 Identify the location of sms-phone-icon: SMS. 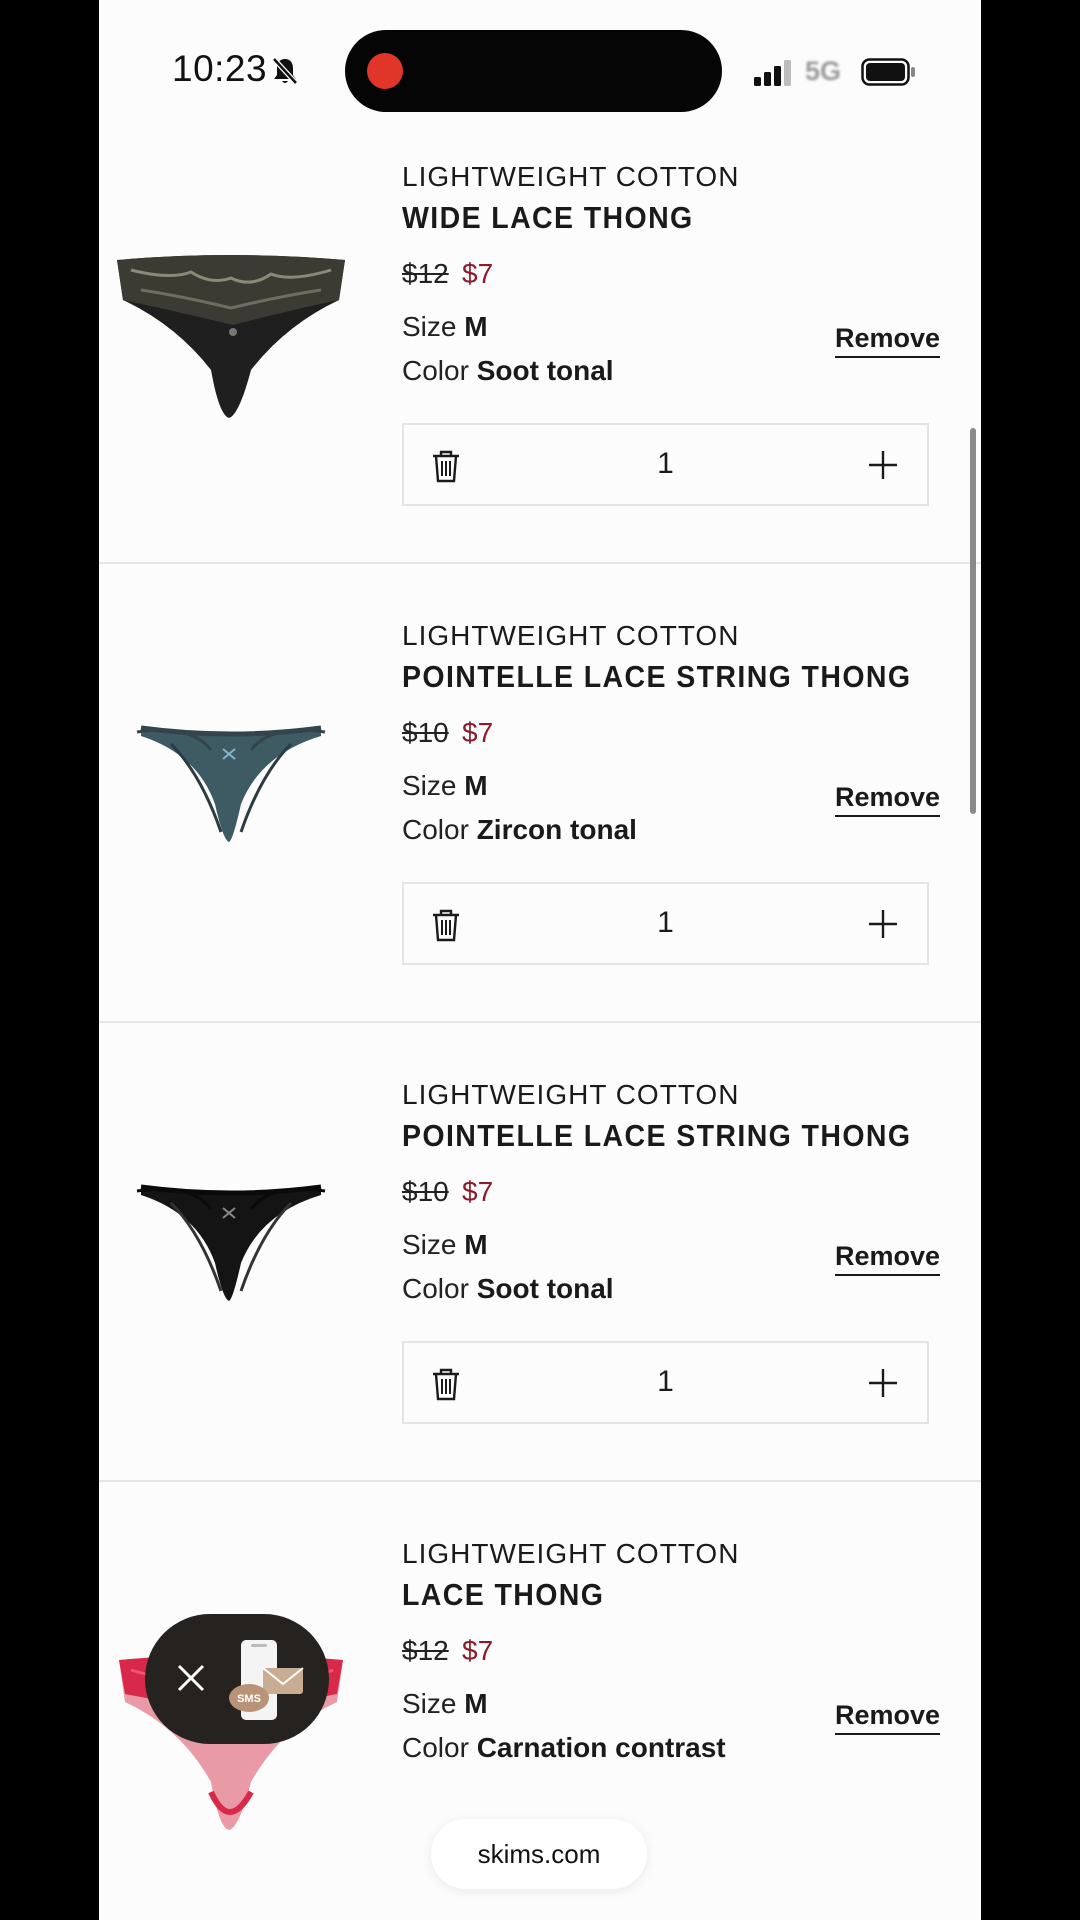
(266, 1680).